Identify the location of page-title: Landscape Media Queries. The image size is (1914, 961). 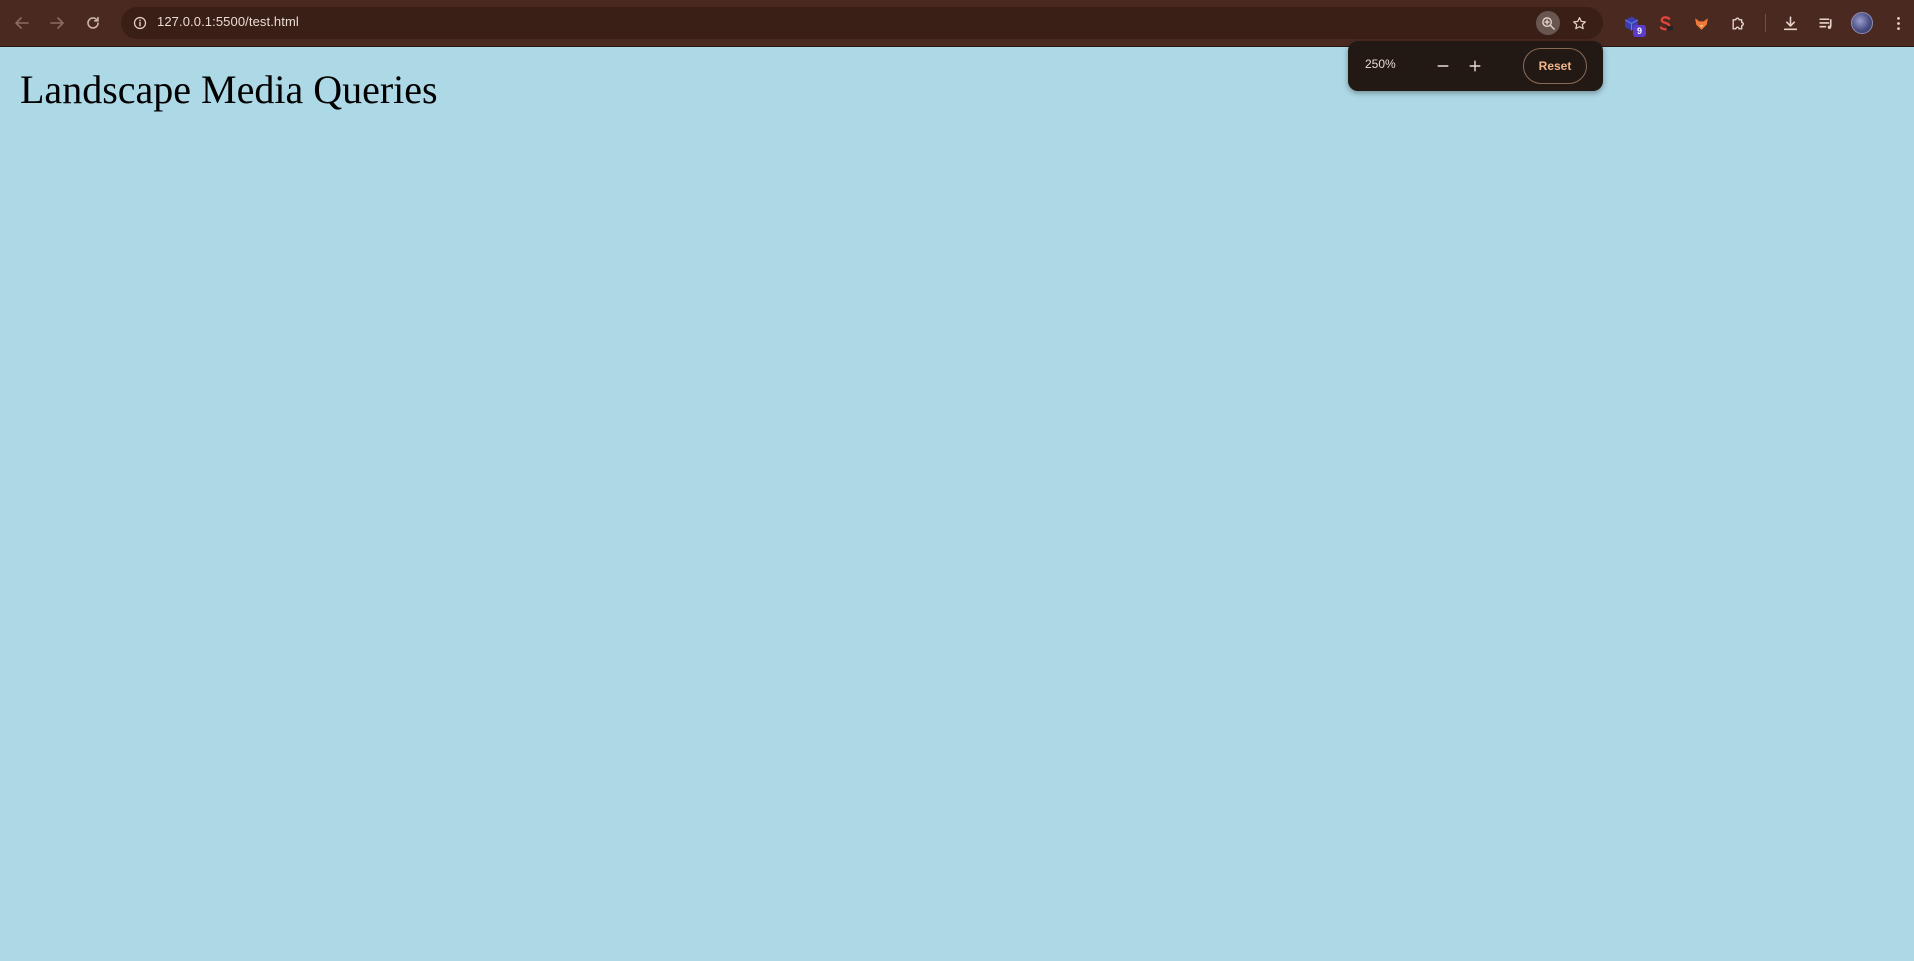
(229, 89).